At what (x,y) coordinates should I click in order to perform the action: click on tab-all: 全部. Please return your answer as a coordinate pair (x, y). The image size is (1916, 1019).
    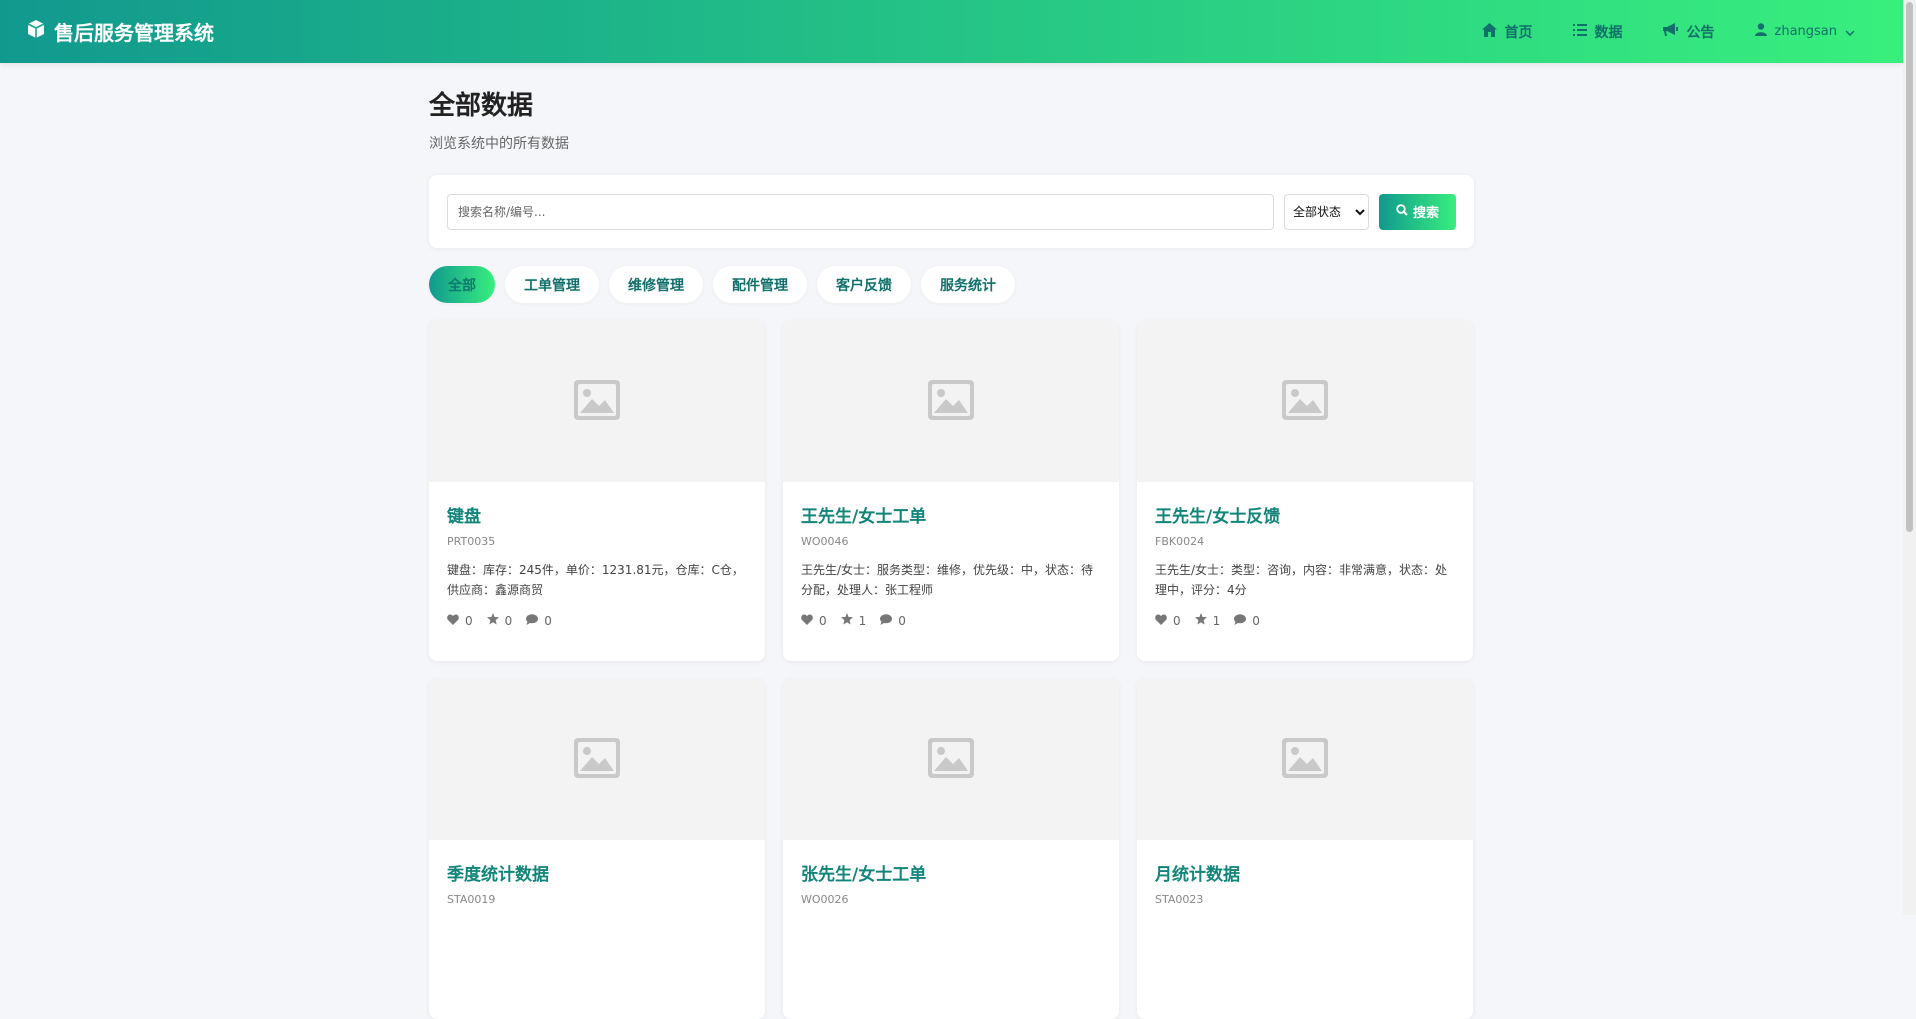
    Looking at the image, I should click on (462, 284).